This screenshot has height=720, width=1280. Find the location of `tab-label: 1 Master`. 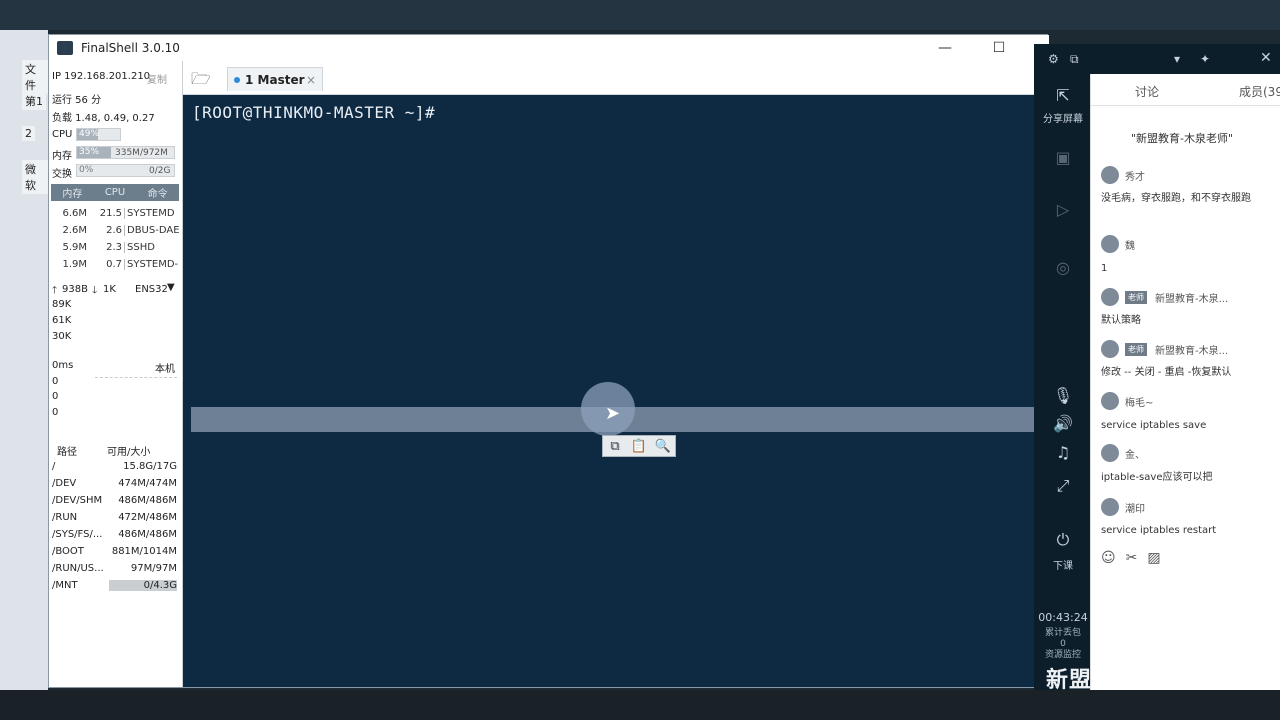

tab-label: 1 Master is located at coordinates (275, 79).